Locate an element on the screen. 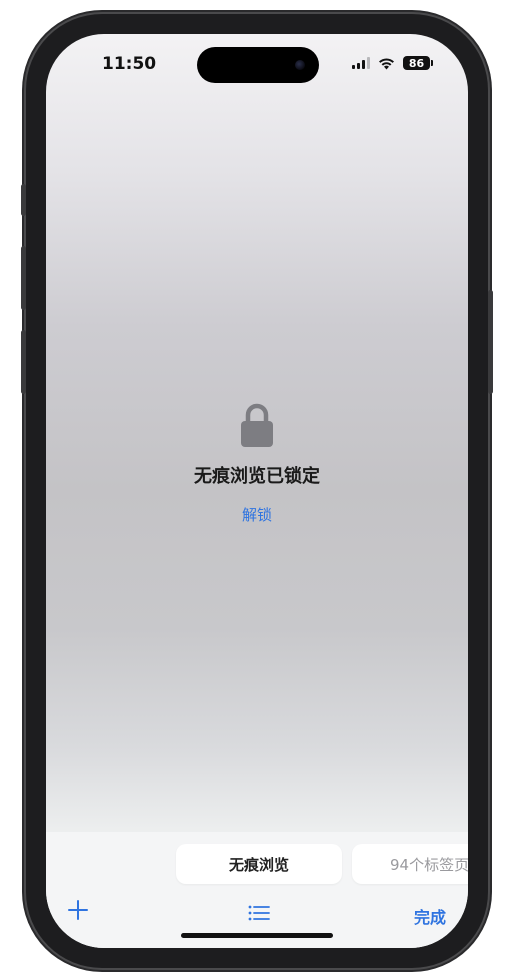 The image size is (510, 980). tab-group-normal: 94个标签页 is located at coordinates (410, 864).